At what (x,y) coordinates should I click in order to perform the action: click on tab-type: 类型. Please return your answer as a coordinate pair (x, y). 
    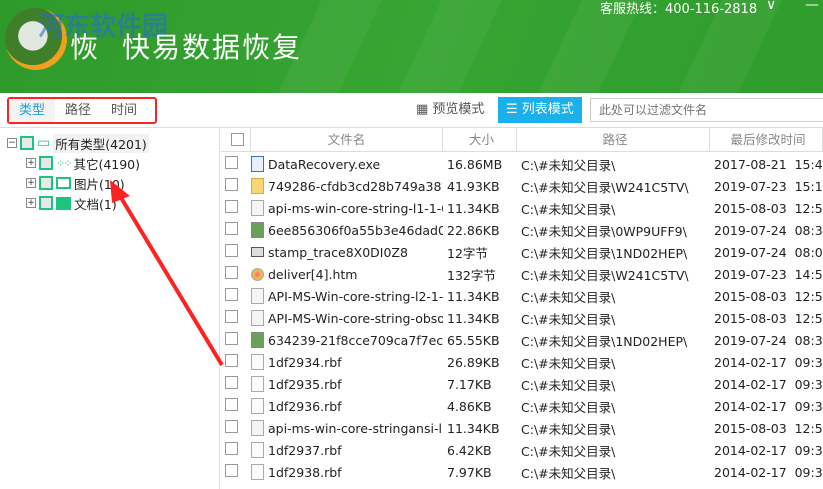
    Looking at the image, I should click on (32, 110).